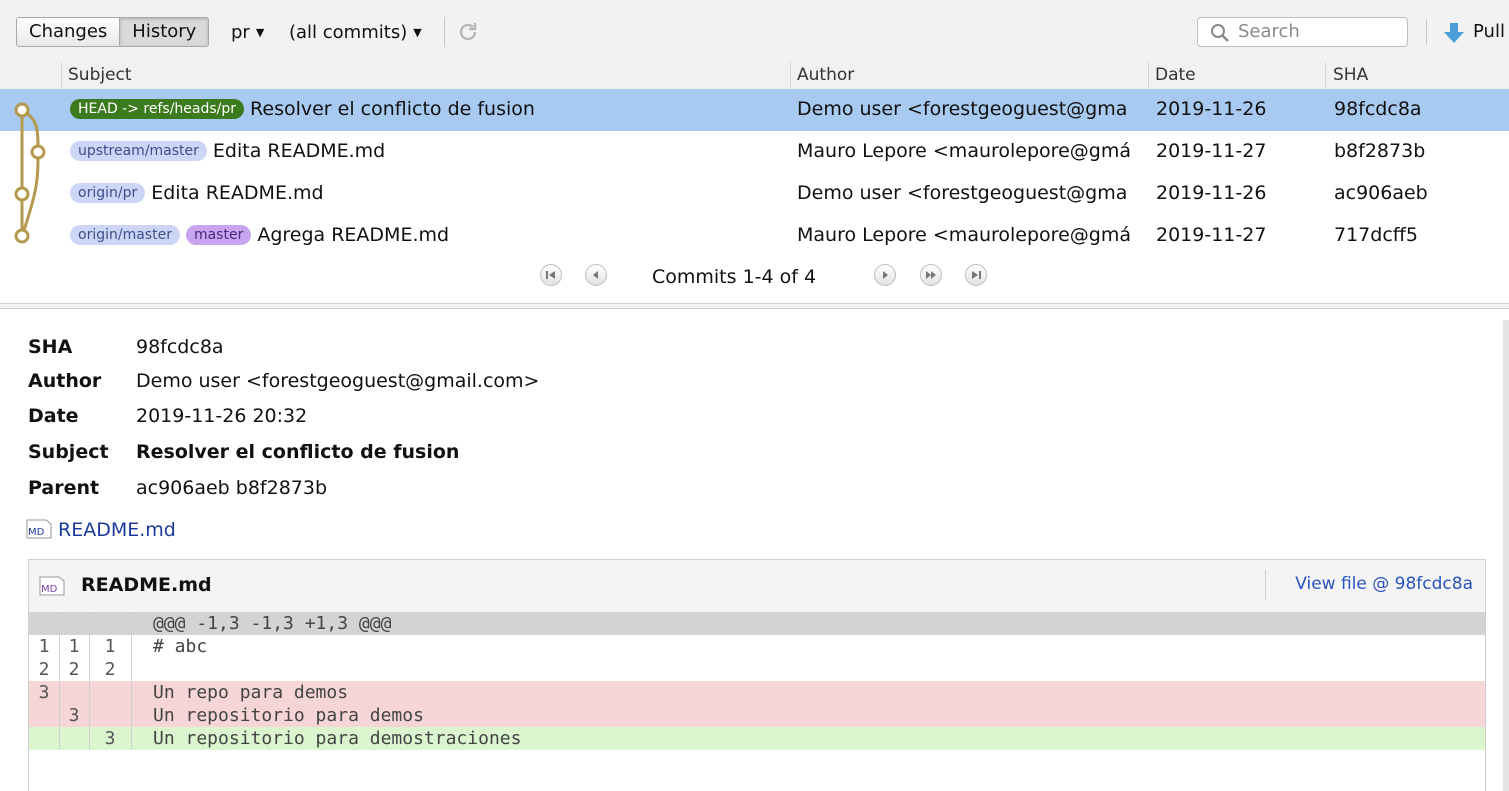 The image size is (1509, 791). I want to click on meta-label: Author, so click(65, 381).